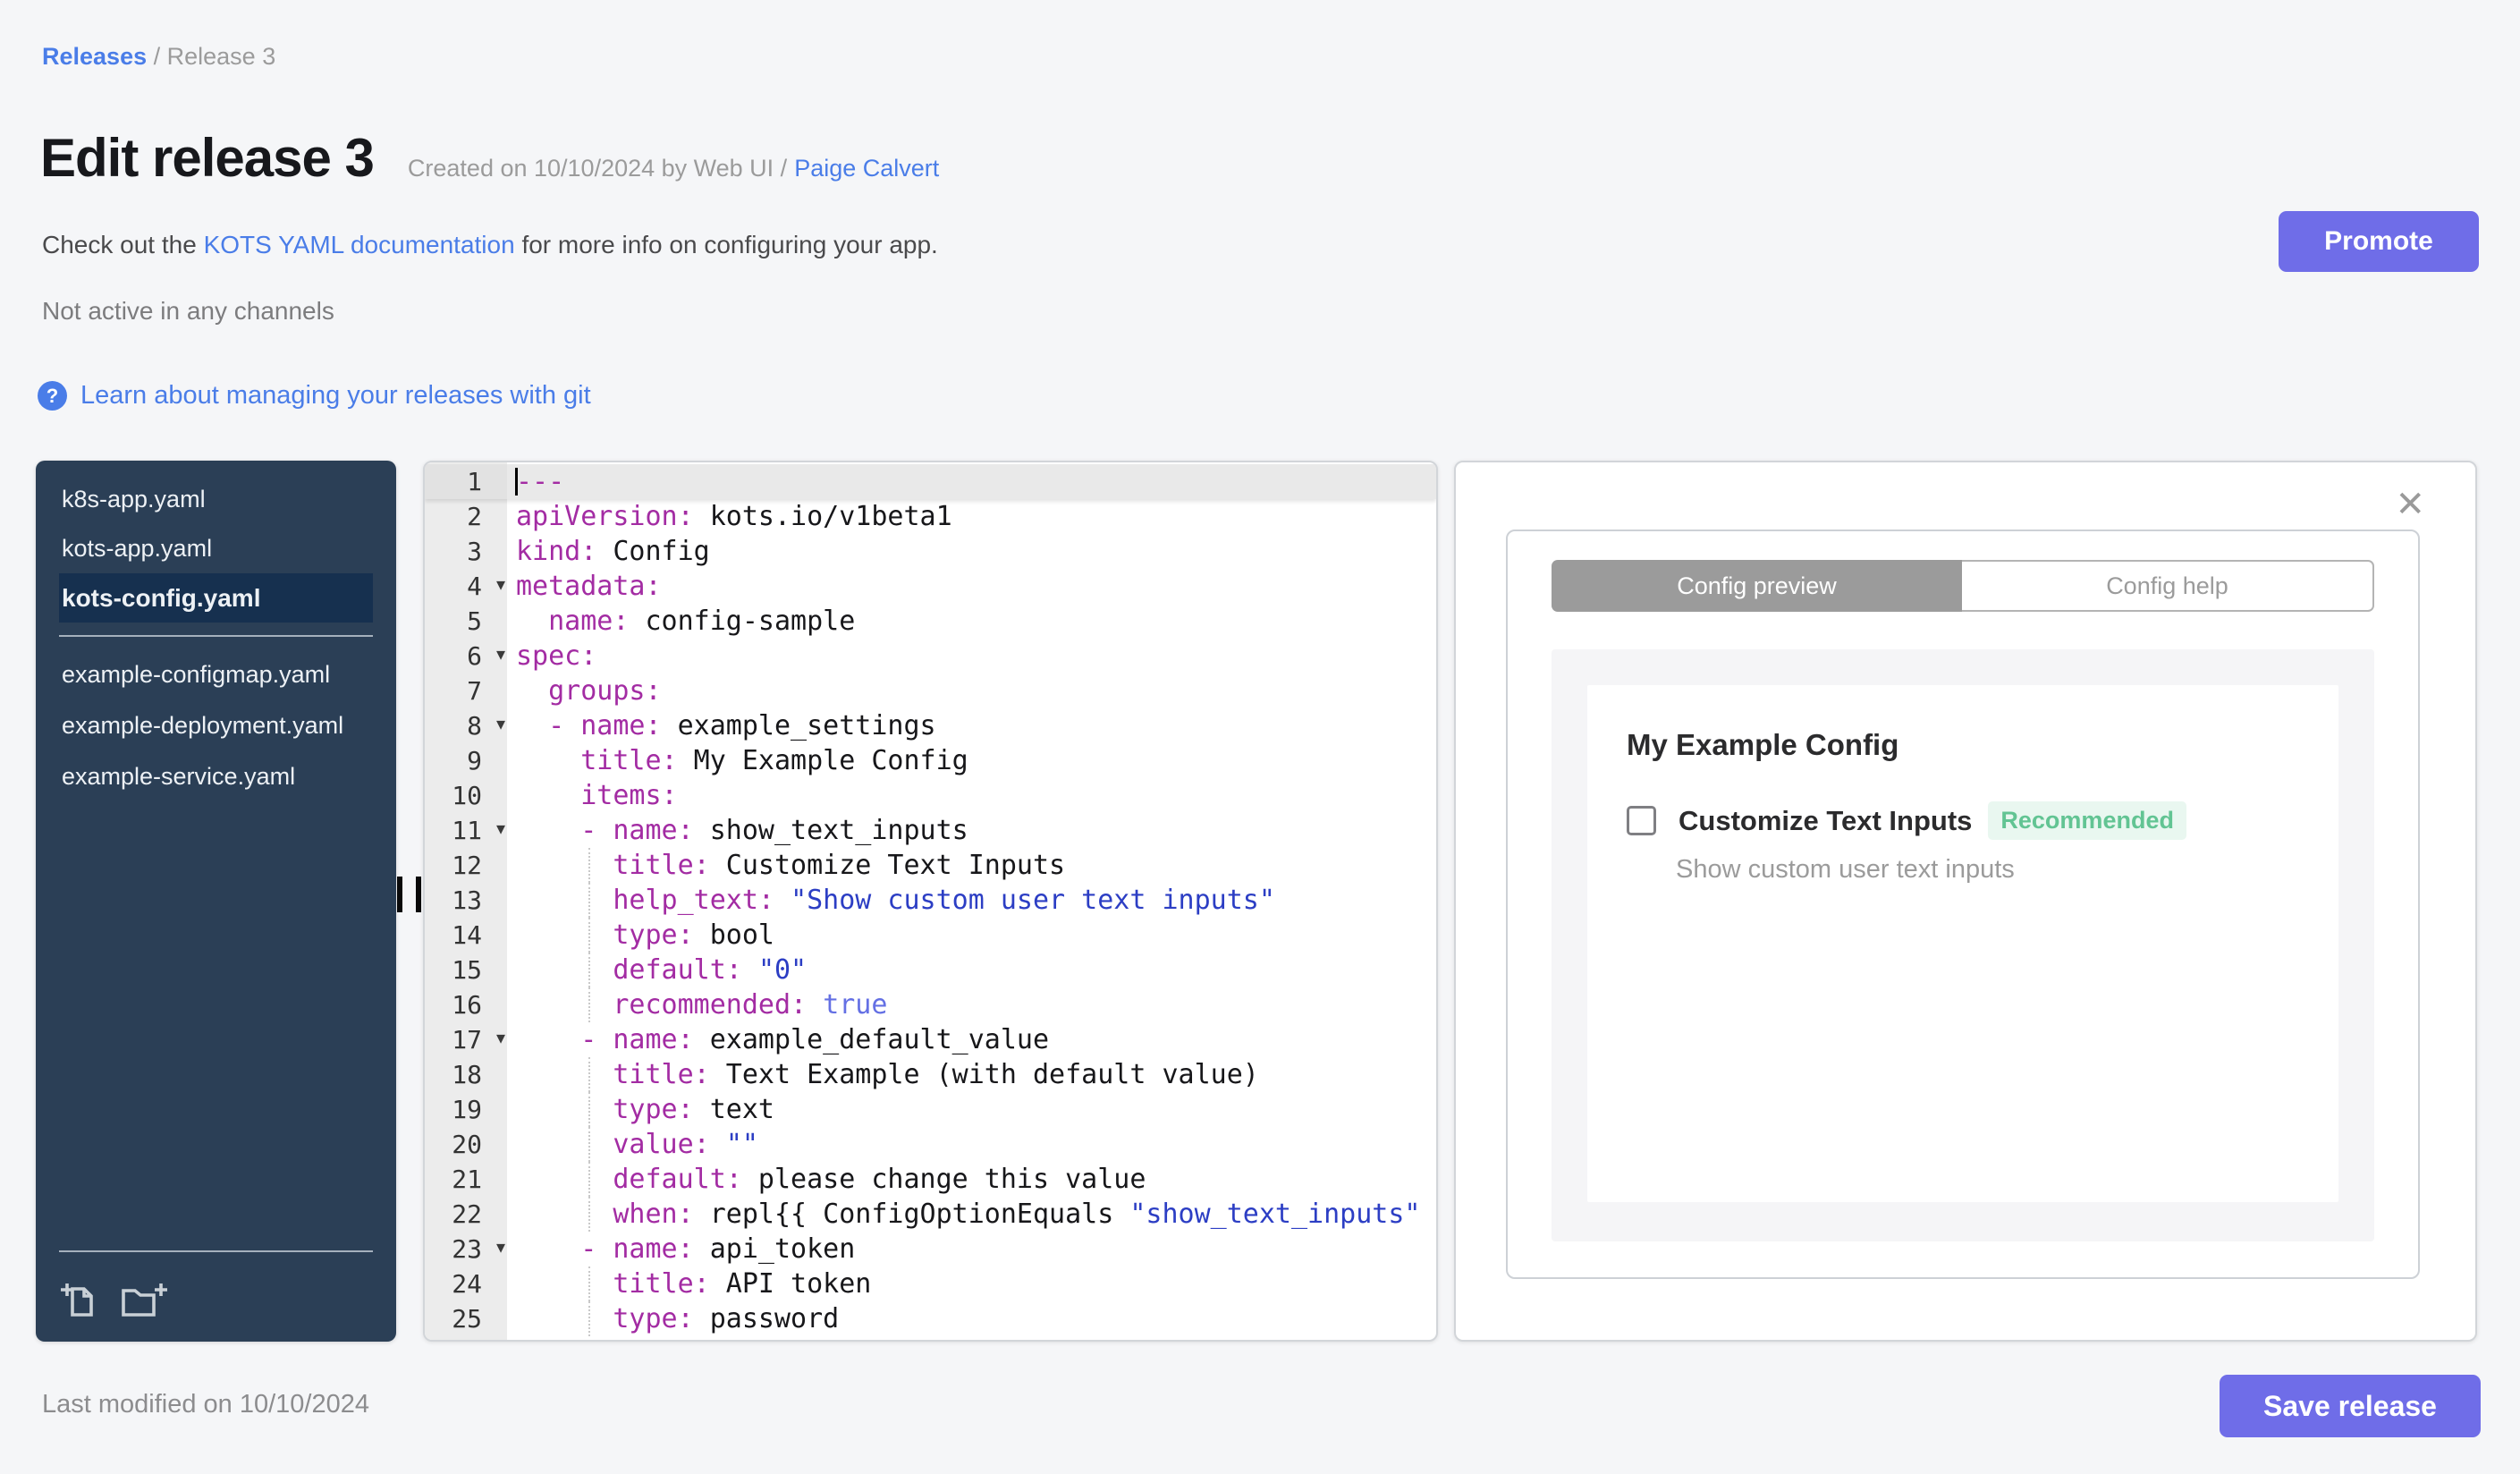  Describe the element at coordinates (221, 56) in the screenshot. I see `breadcrumb-current: Release 3` at that location.